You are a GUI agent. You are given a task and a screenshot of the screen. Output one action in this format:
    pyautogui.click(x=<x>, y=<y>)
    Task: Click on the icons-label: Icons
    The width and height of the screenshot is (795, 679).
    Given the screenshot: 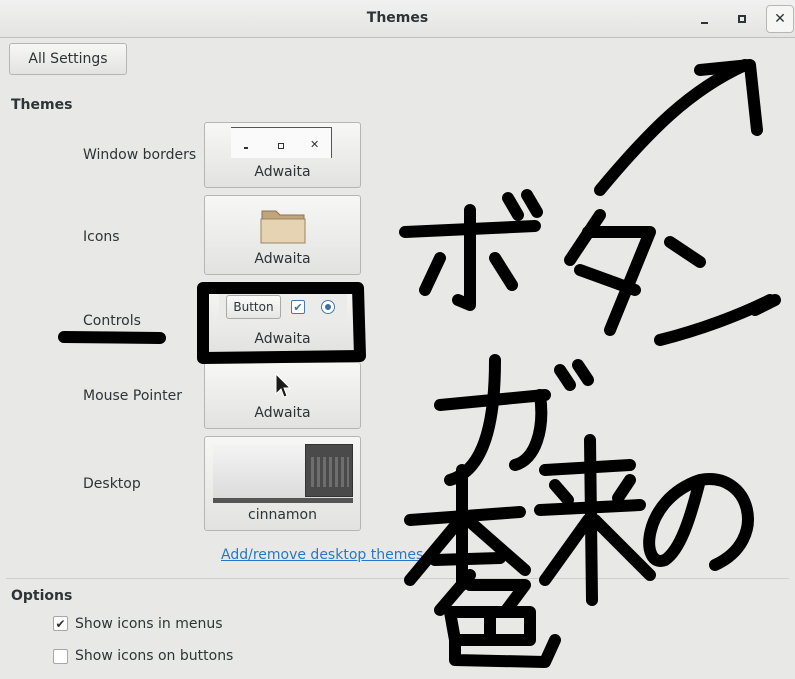 What is the action you would take?
    pyautogui.click(x=101, y=237)
    